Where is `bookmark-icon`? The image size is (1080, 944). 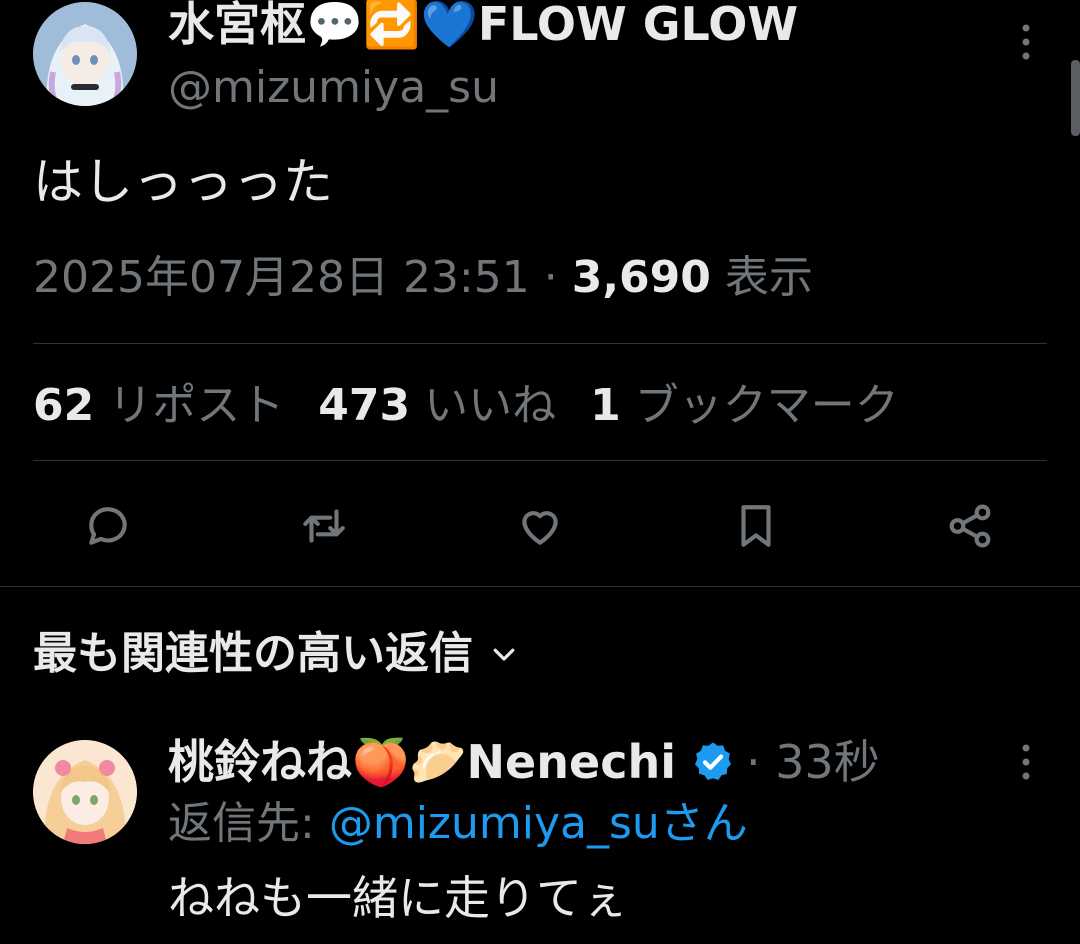
bookmark-icon is located at coordinates (756, 526).